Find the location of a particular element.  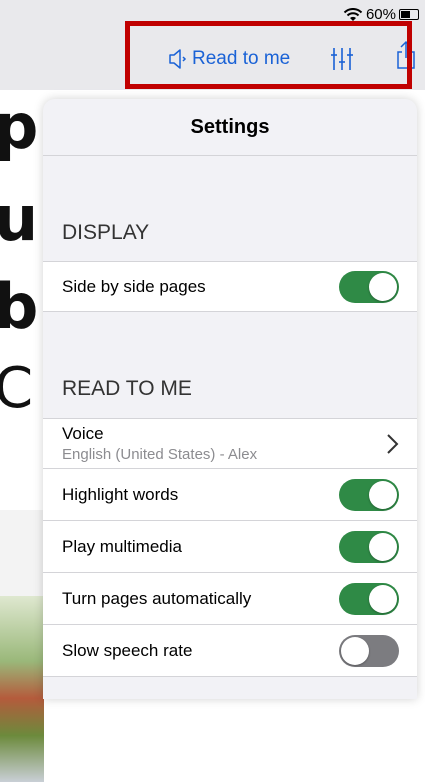

share-icon is located at coordinates (406, 55).